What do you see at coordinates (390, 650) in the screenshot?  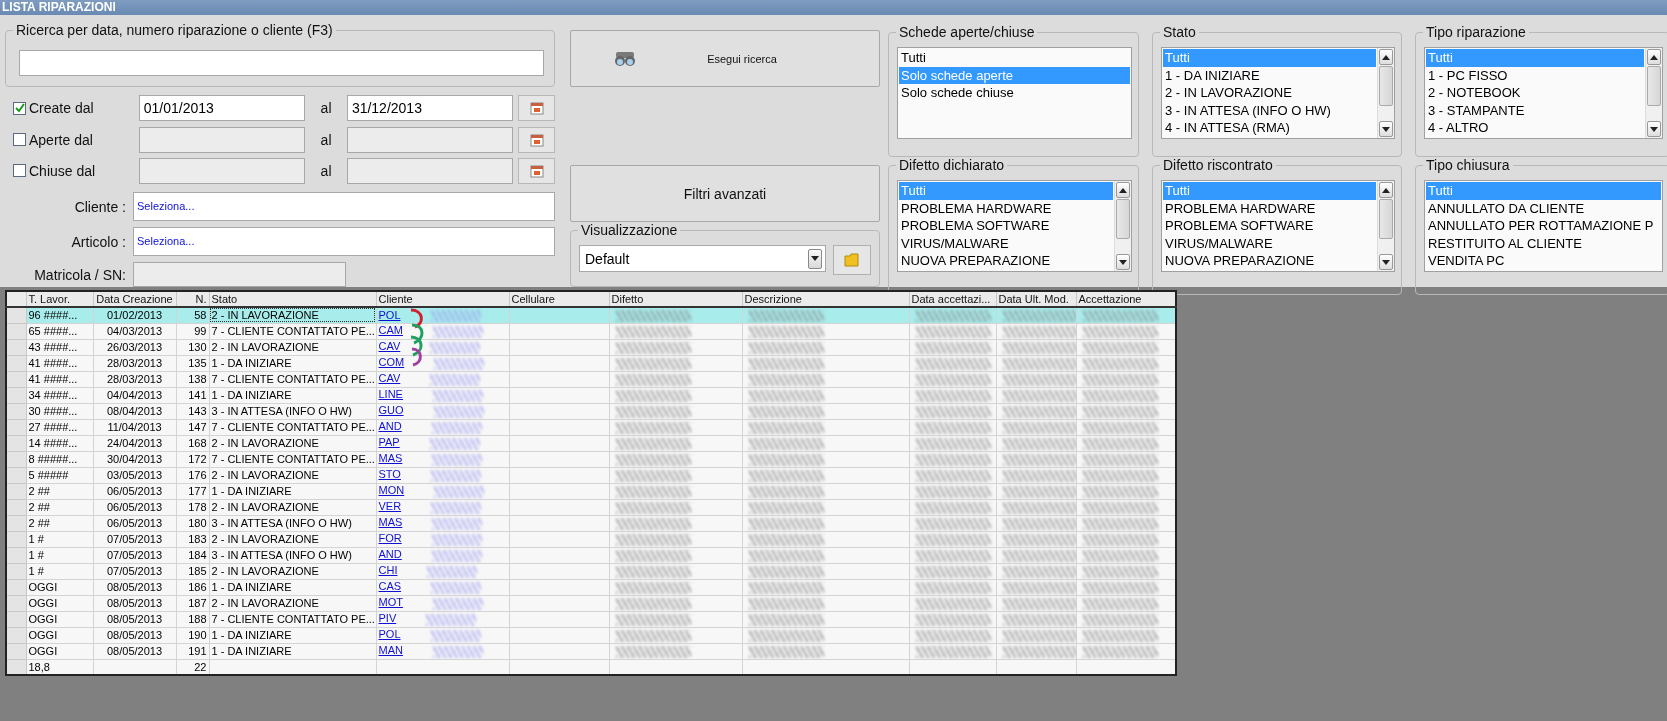 I see `customer-link: MAN` at bounding box center [390, 650].